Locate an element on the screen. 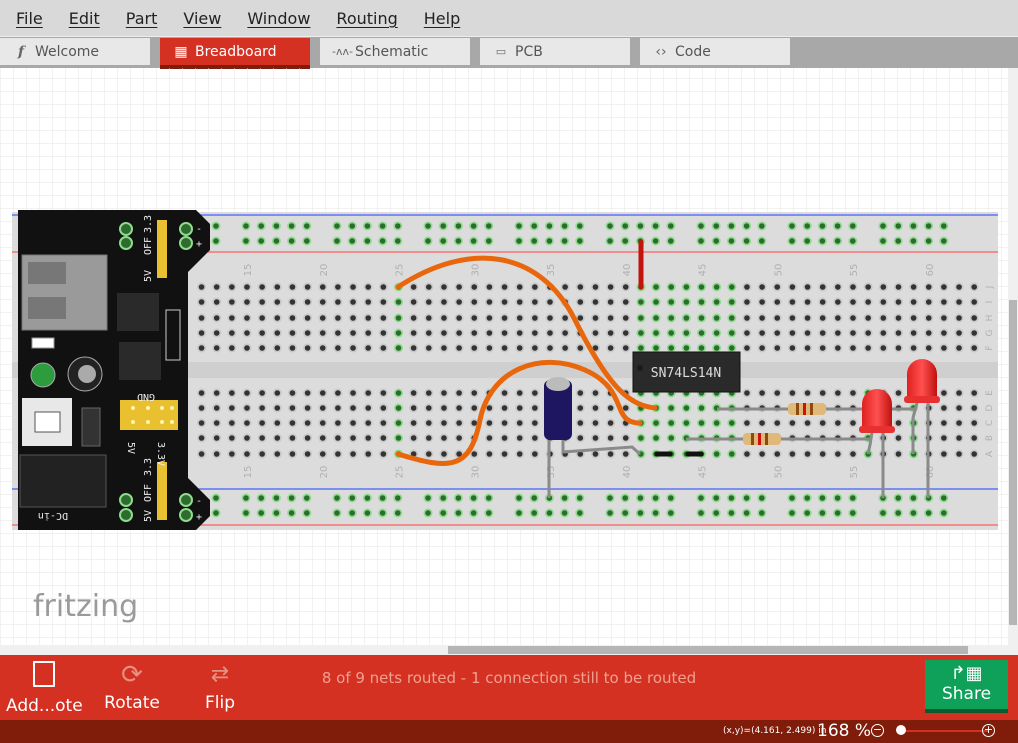 The height and width of the screenshot is (743, 1018). power-switch is located at coordinates (87, 374).